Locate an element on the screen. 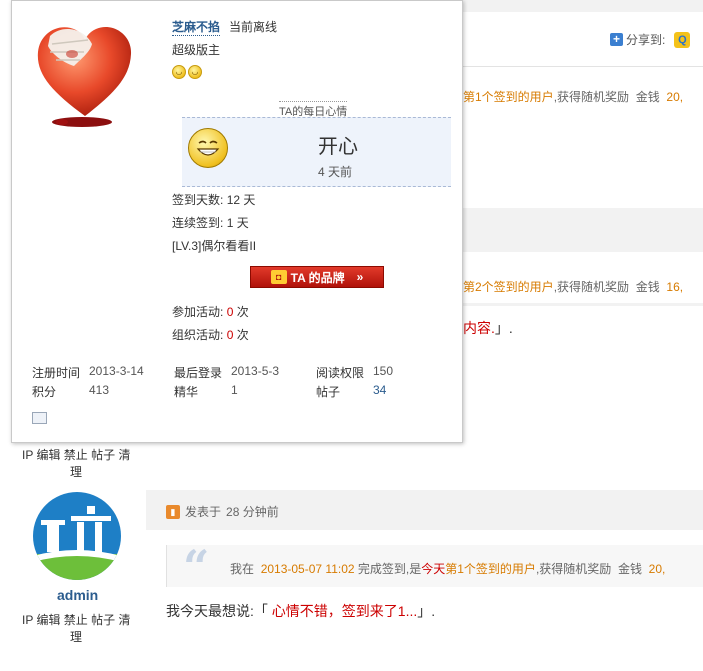  points-value: 413 is located at coordinates (99, 390).